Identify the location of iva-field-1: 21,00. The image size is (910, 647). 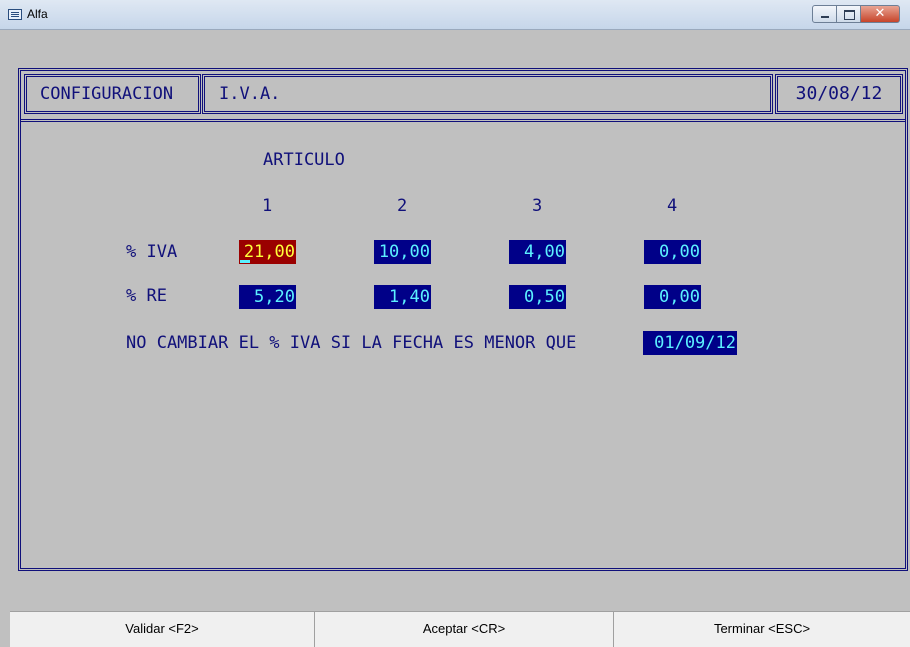
(267, 252).